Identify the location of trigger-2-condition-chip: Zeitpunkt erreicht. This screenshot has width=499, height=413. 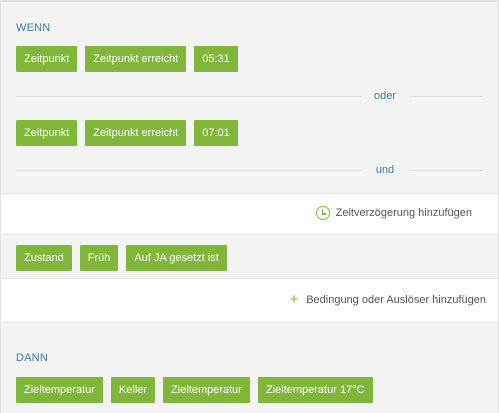
(136, 133).